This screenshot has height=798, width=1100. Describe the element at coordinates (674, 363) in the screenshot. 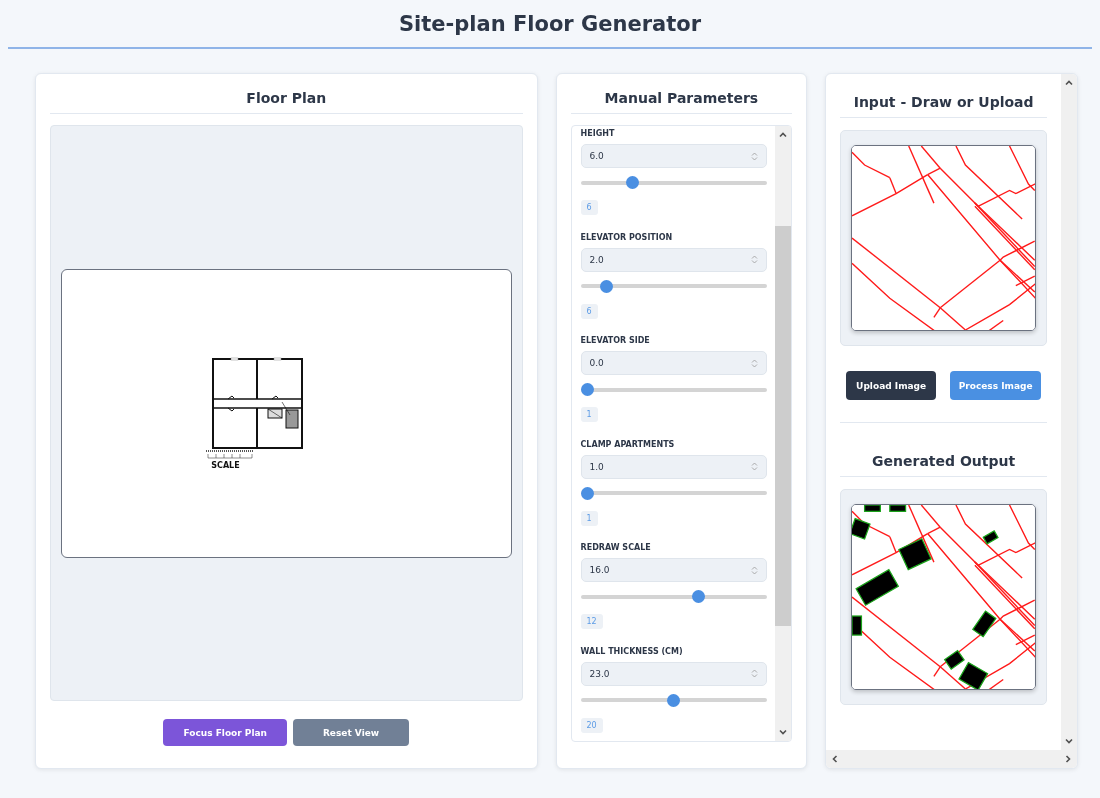

I see `number-field: 0.0` at that location.